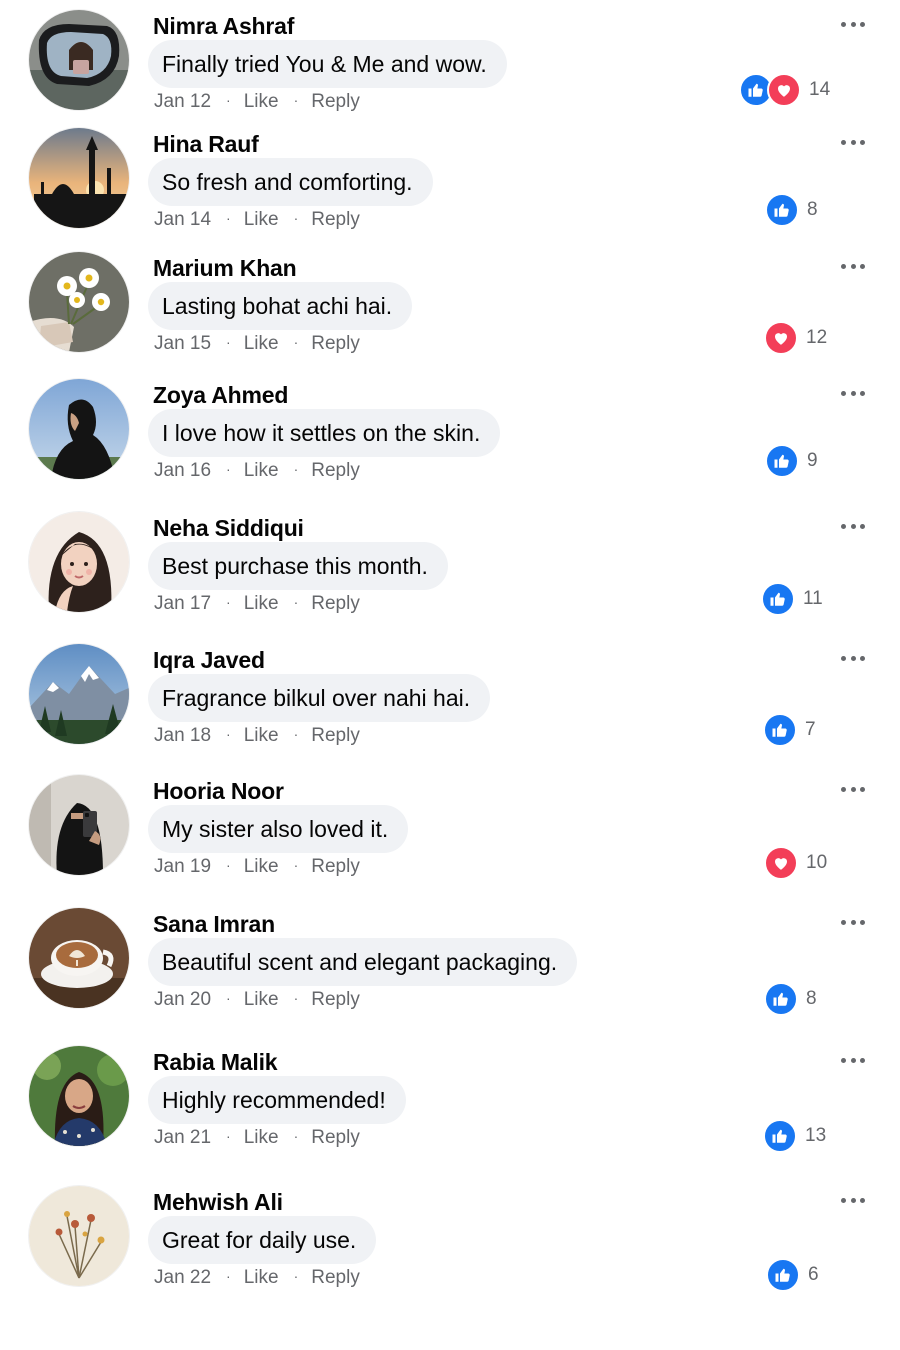 The height and width of the screenshot is (1350, 900). Describe the element at coordinates (812, 460) in the screenshot. I see `reaction-count: 9` at that location.